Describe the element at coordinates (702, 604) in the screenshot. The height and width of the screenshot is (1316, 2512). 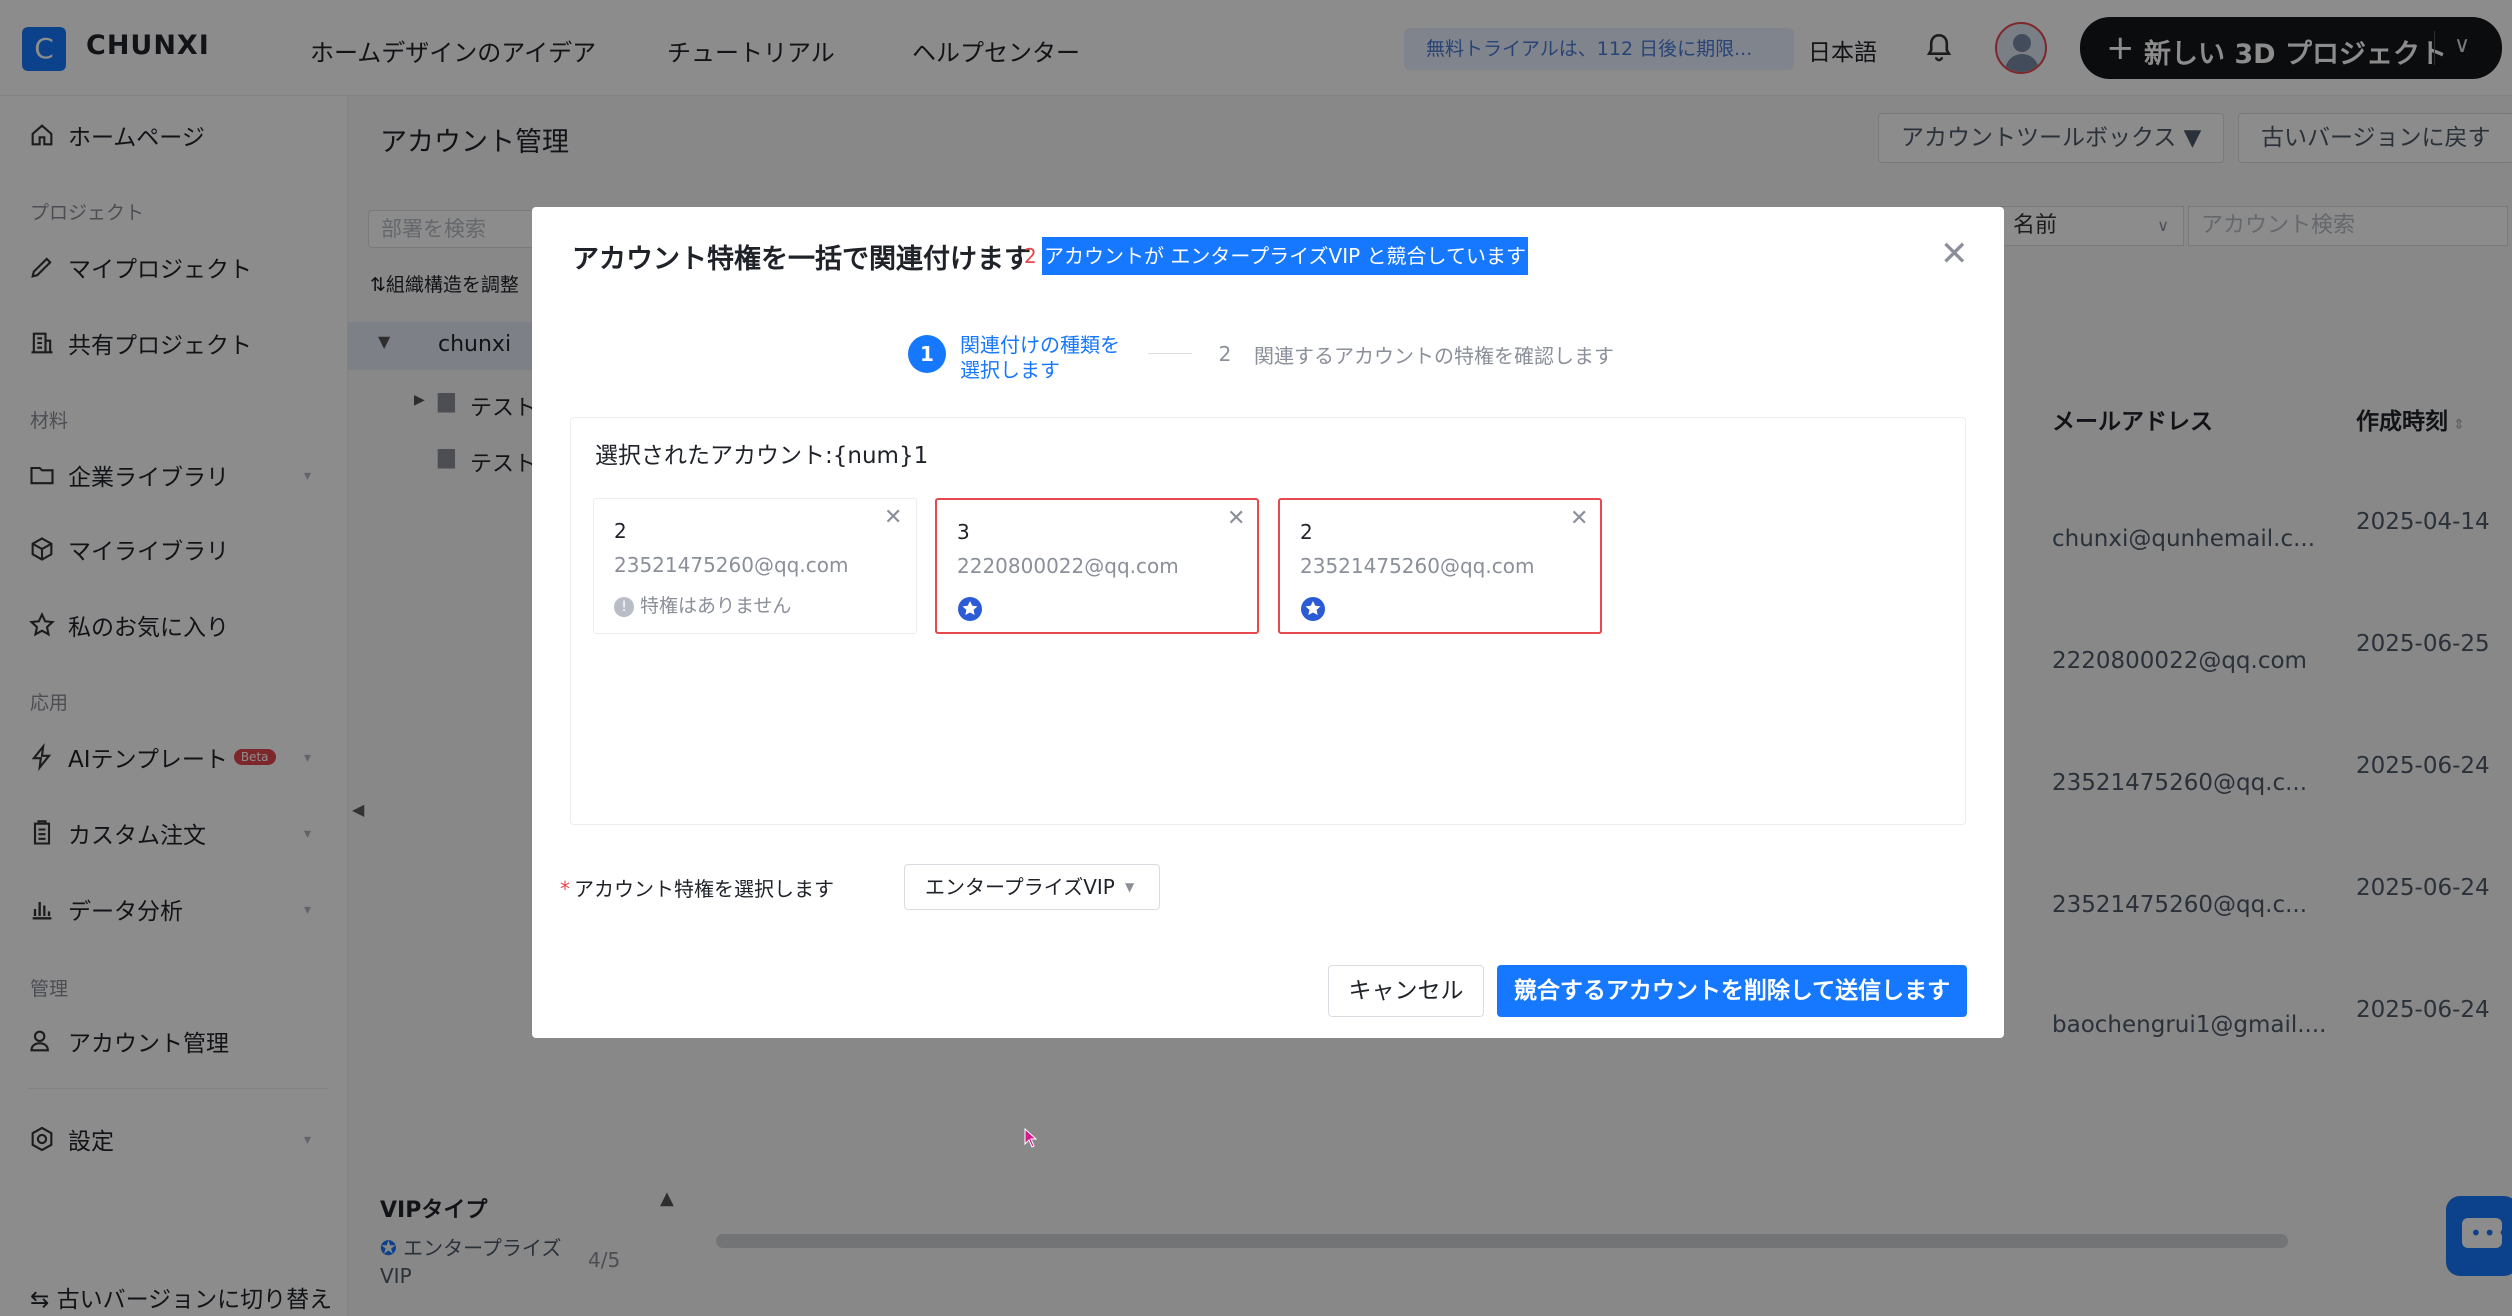
I see `no-privilege-note: ! 特権はありません` at that location.